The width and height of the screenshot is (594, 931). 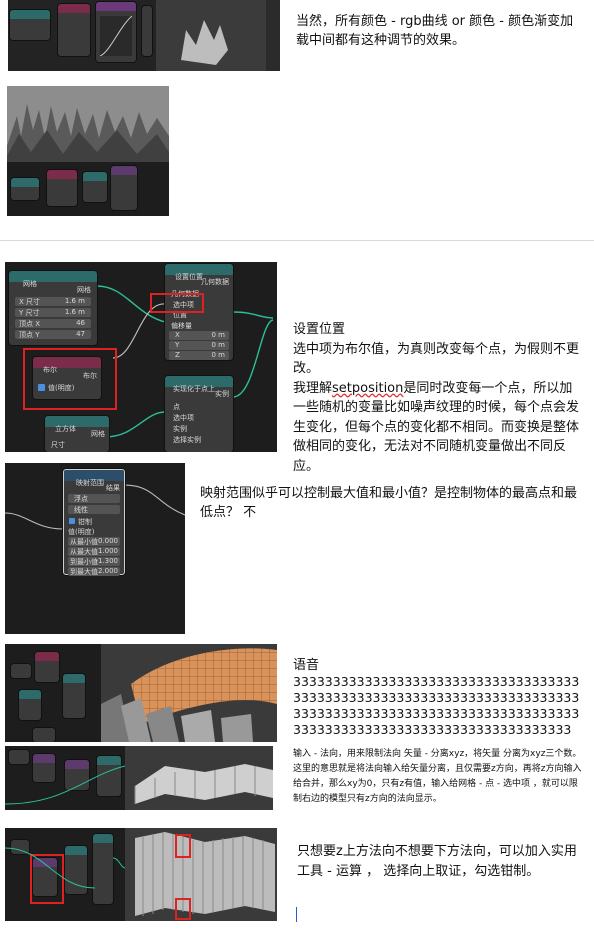 What do you see at coordinates (183, 846) in the screenshot?
I see `highlight-top` at bounding box center [183, 846].